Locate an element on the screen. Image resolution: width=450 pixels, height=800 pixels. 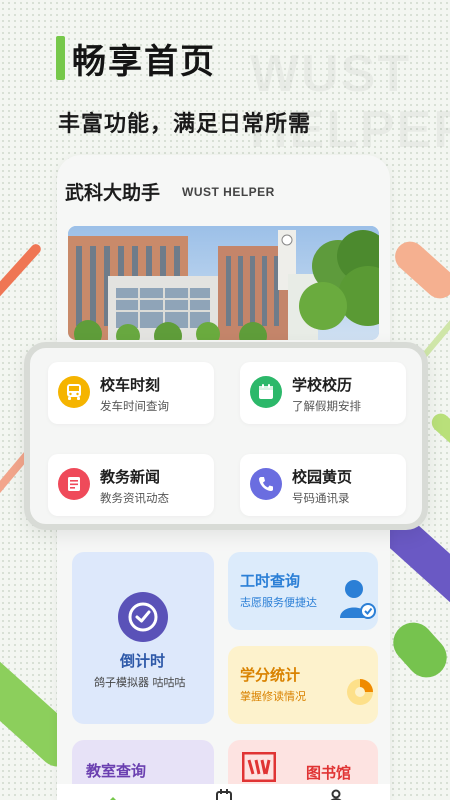
card-desc: 鸽子模拟器 咕咕咕 is located at coordinates (140, 682).